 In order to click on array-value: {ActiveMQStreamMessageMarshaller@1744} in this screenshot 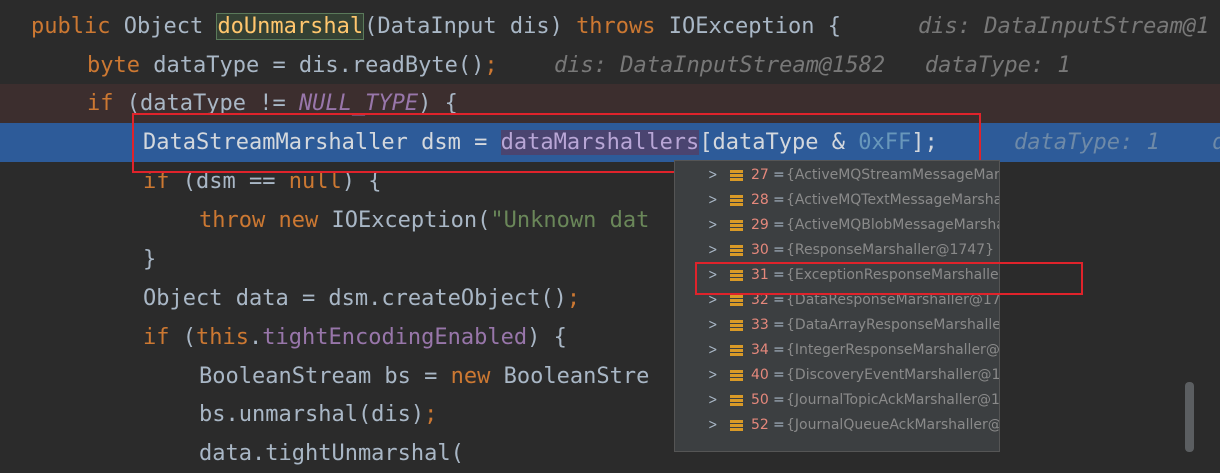, I will do `click(893, 175)`.